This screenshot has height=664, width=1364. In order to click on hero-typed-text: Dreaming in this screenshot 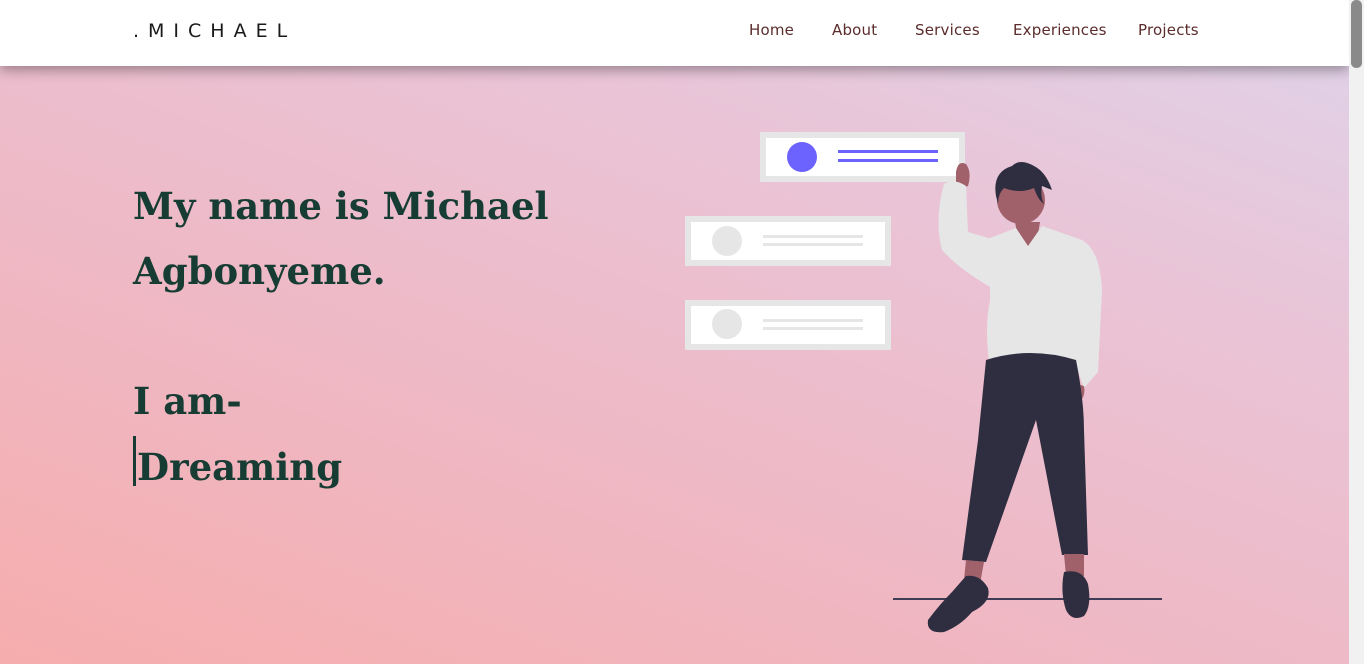, I will do `click(237, 462)`.